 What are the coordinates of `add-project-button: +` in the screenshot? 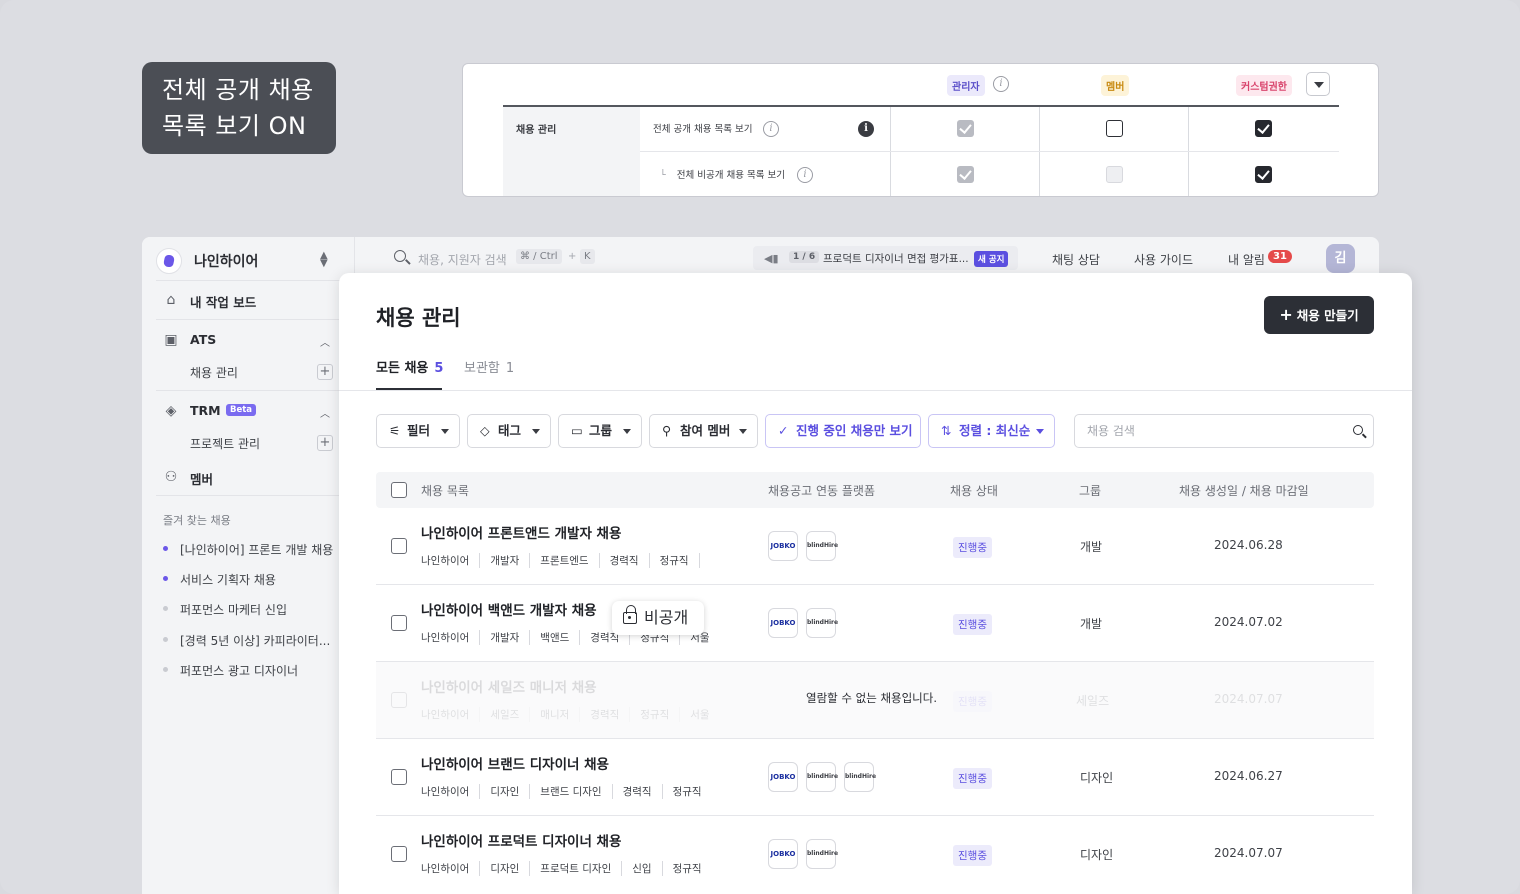 It's located at (325, 443).